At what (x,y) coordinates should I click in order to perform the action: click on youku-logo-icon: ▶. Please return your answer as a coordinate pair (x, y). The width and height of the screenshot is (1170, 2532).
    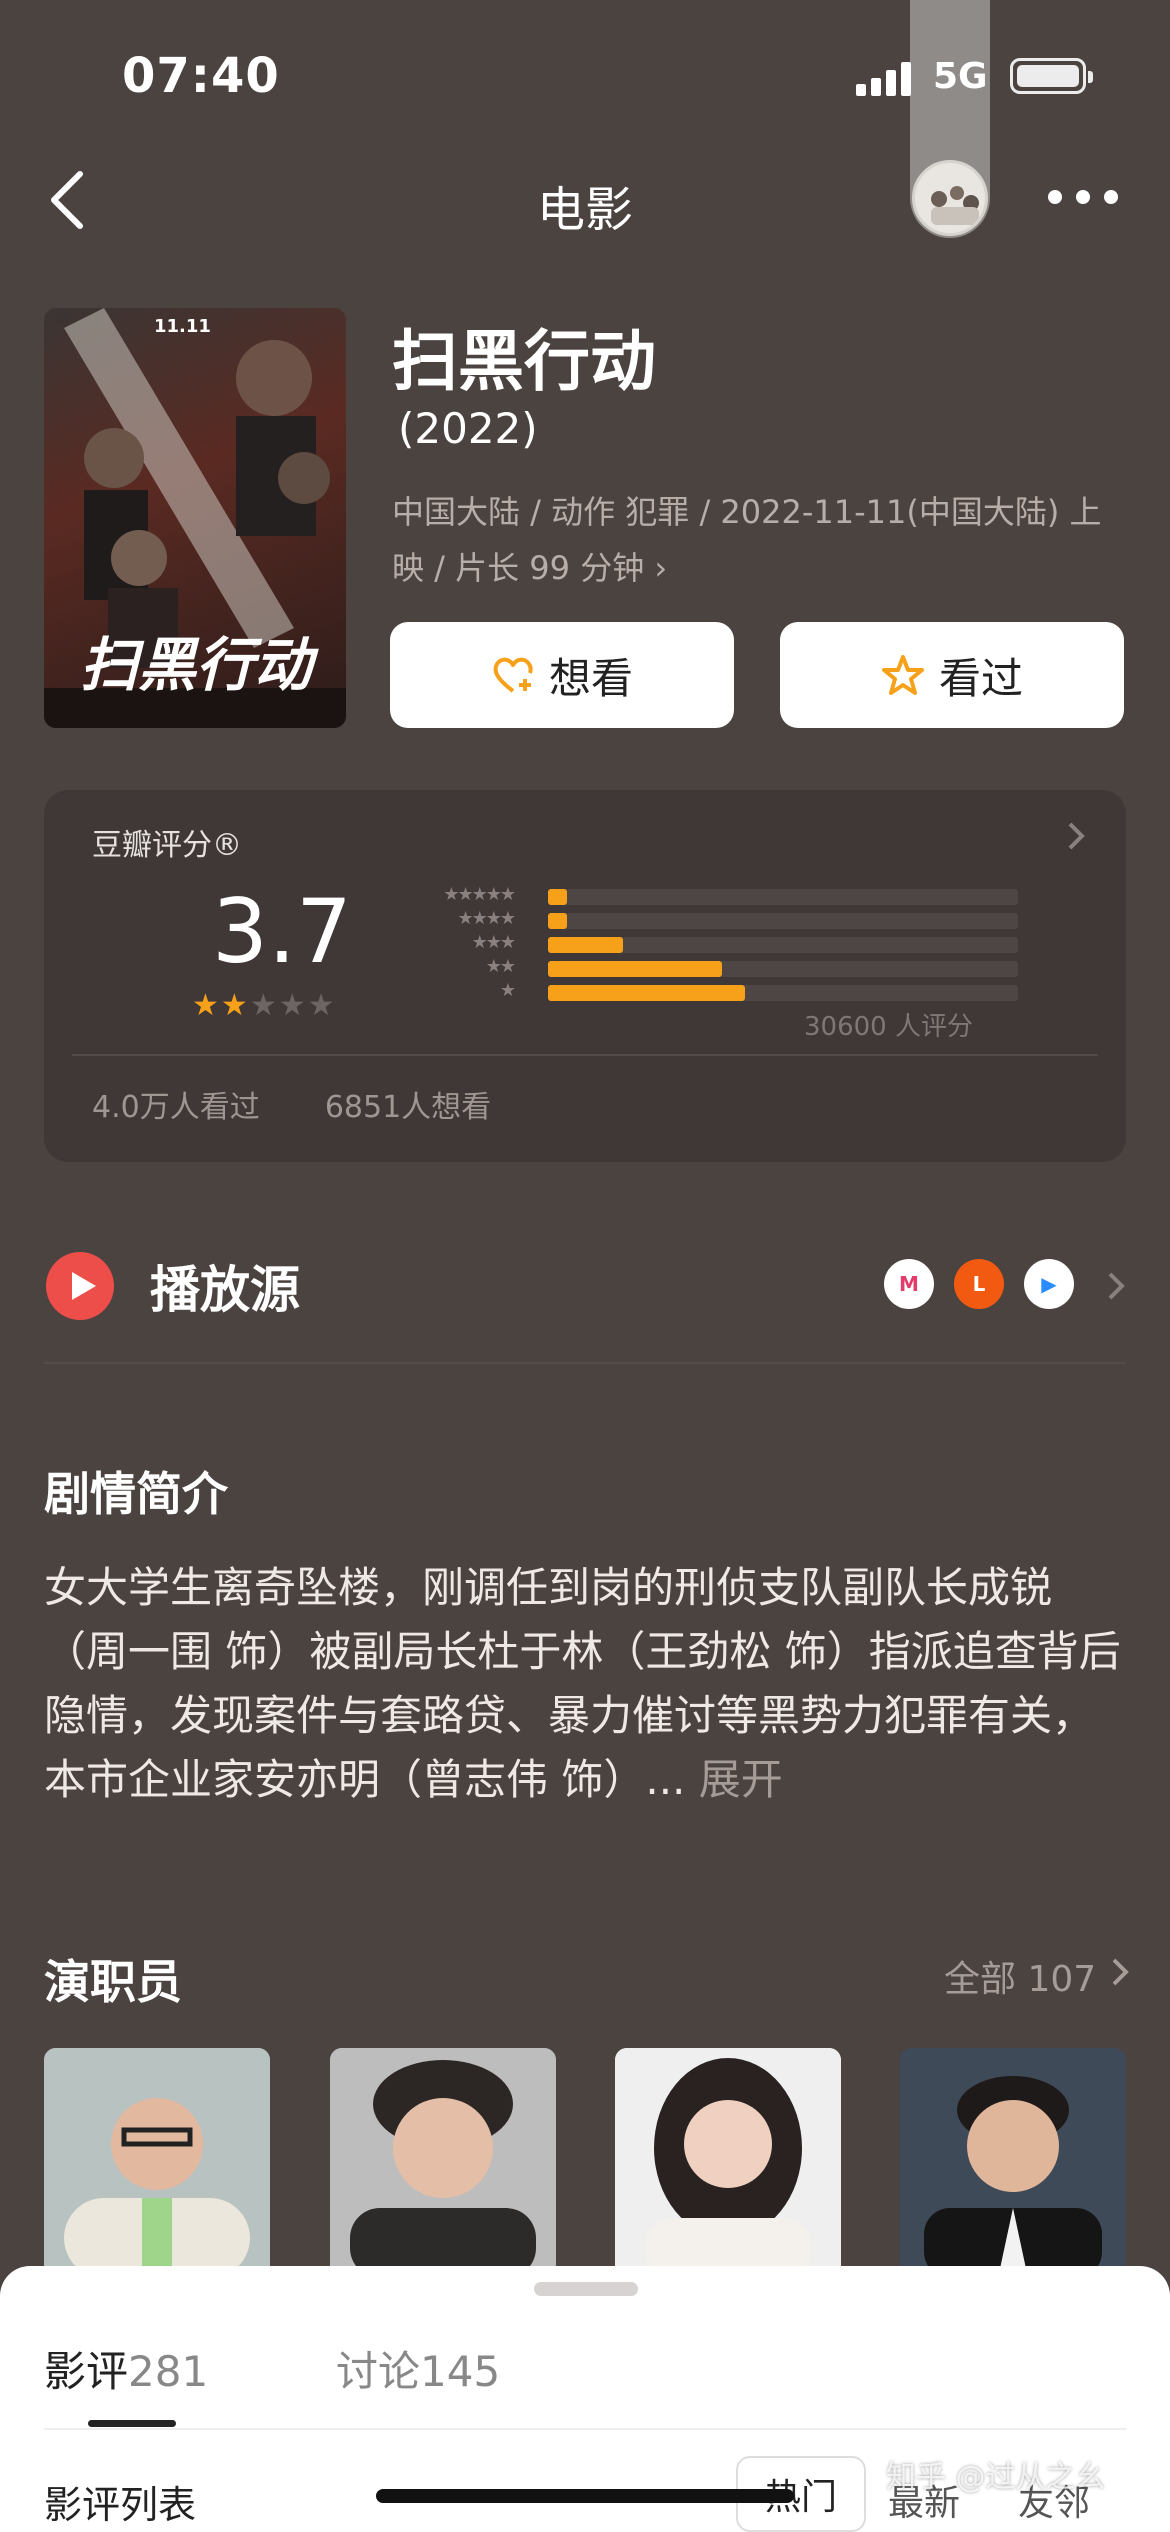
    Looking at the image, I should click on (1049, 1284).